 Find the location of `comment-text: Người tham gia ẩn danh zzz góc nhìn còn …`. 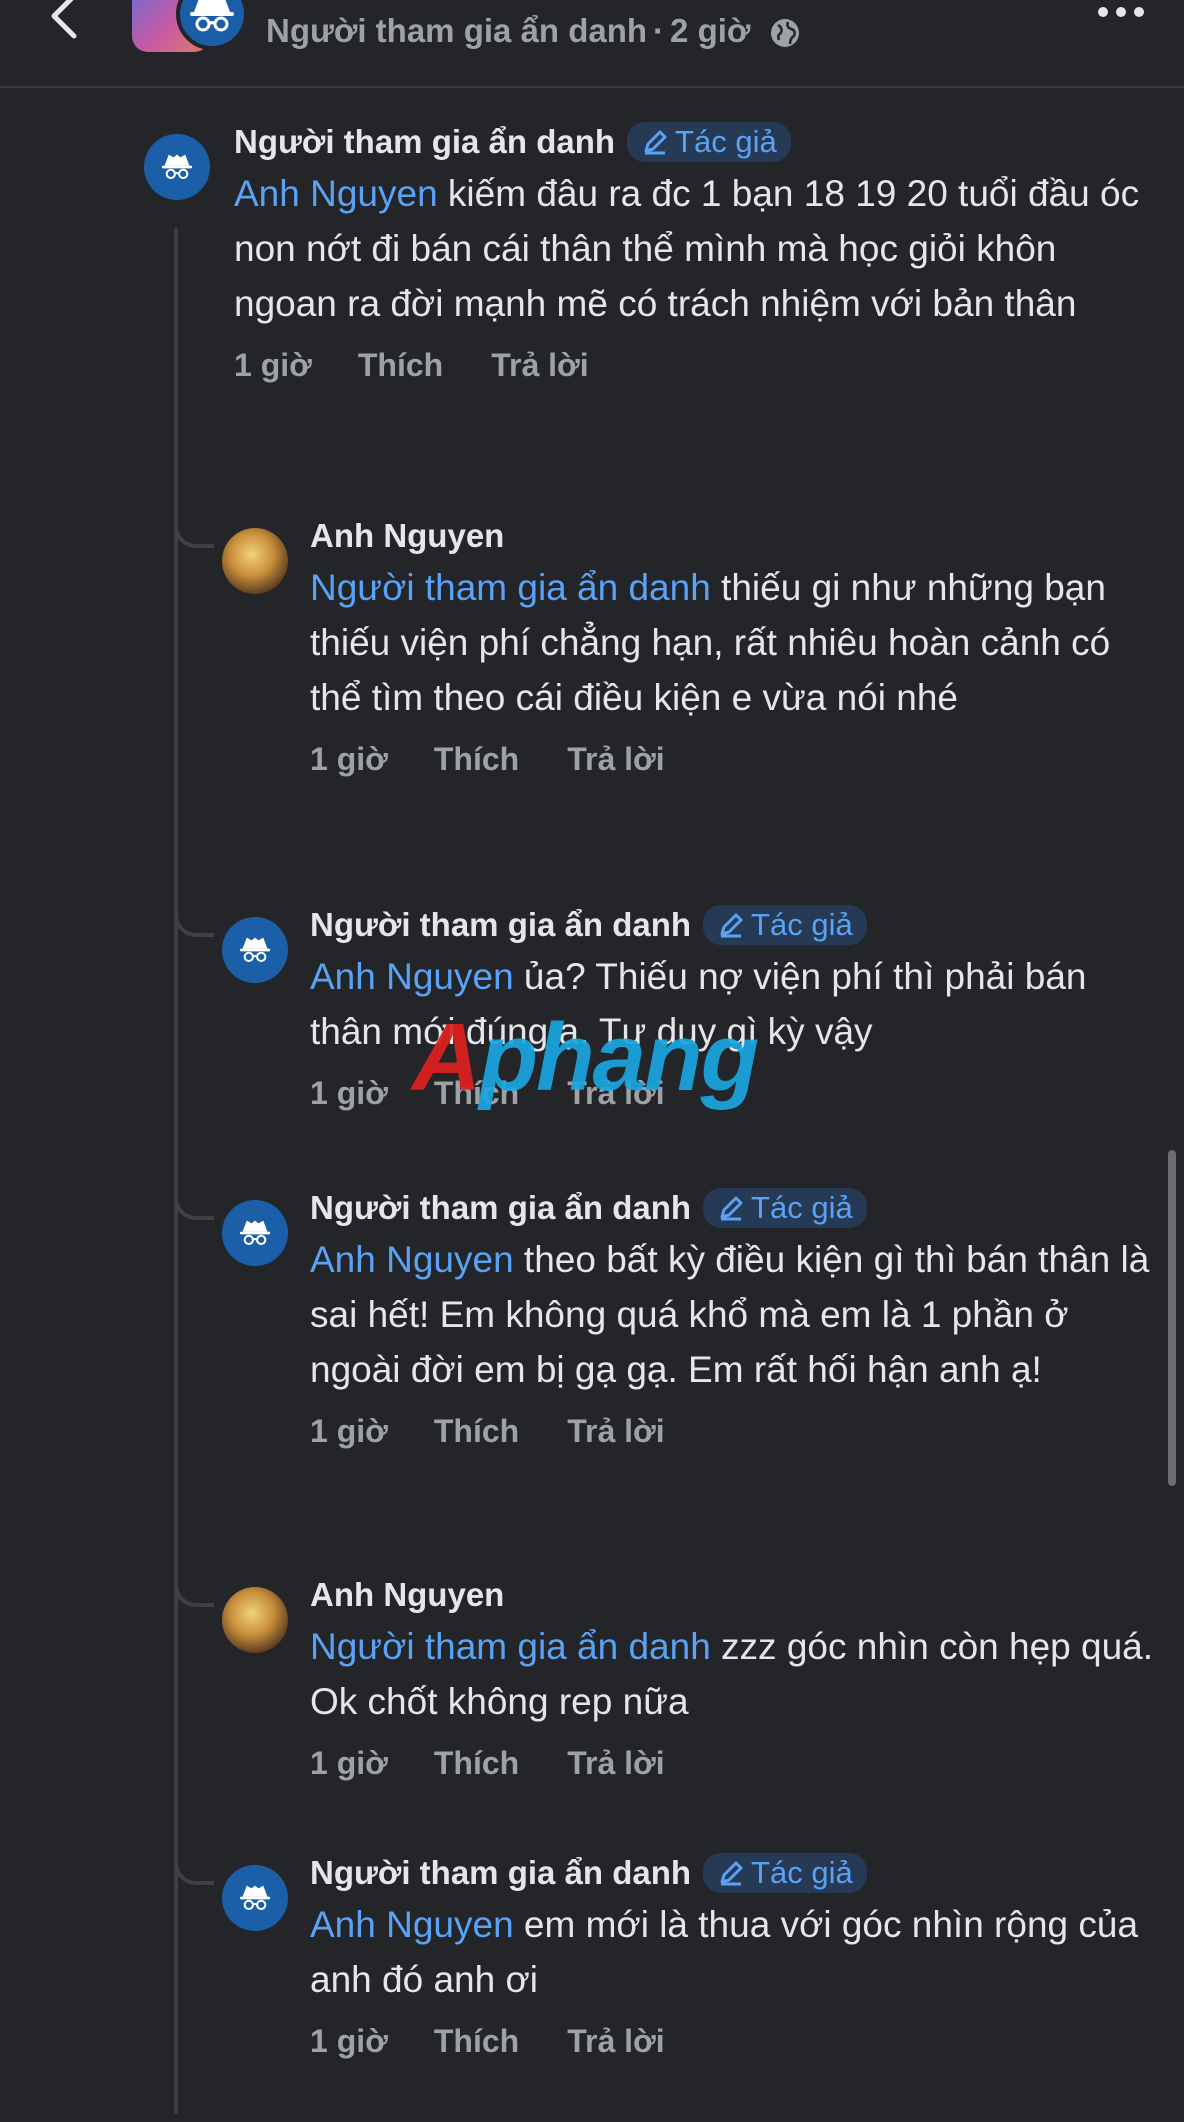

comment-text: Người tham gia ẩn danh zzz góc nhìn còn … is located at coordinates (735, 1674).